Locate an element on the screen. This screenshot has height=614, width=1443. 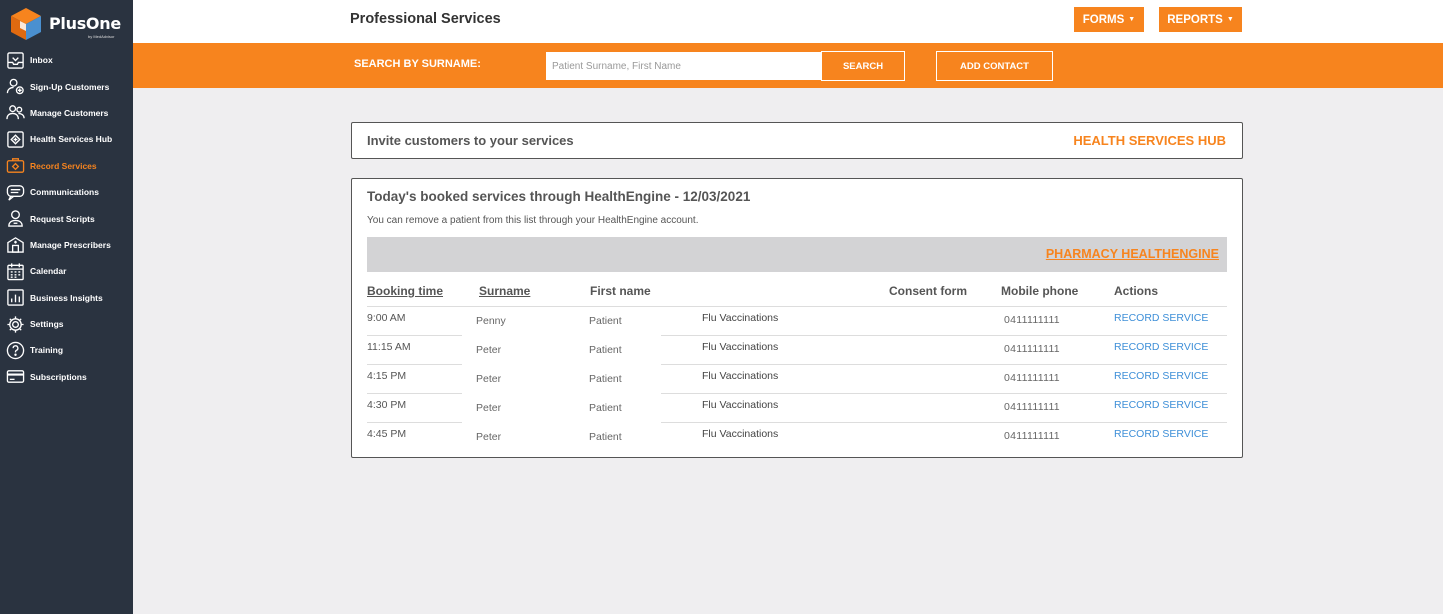
communications-icon is located at coordinates (15, 192).